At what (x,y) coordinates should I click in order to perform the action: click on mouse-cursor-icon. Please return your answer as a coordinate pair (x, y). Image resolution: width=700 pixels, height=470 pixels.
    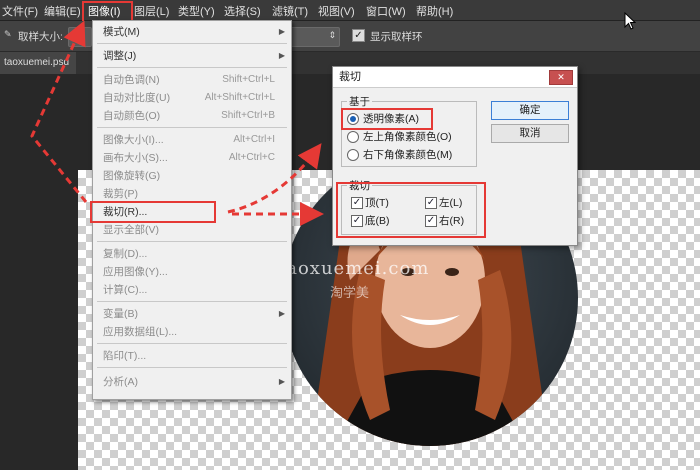
    Looking at the image, I should click on (630, 21).